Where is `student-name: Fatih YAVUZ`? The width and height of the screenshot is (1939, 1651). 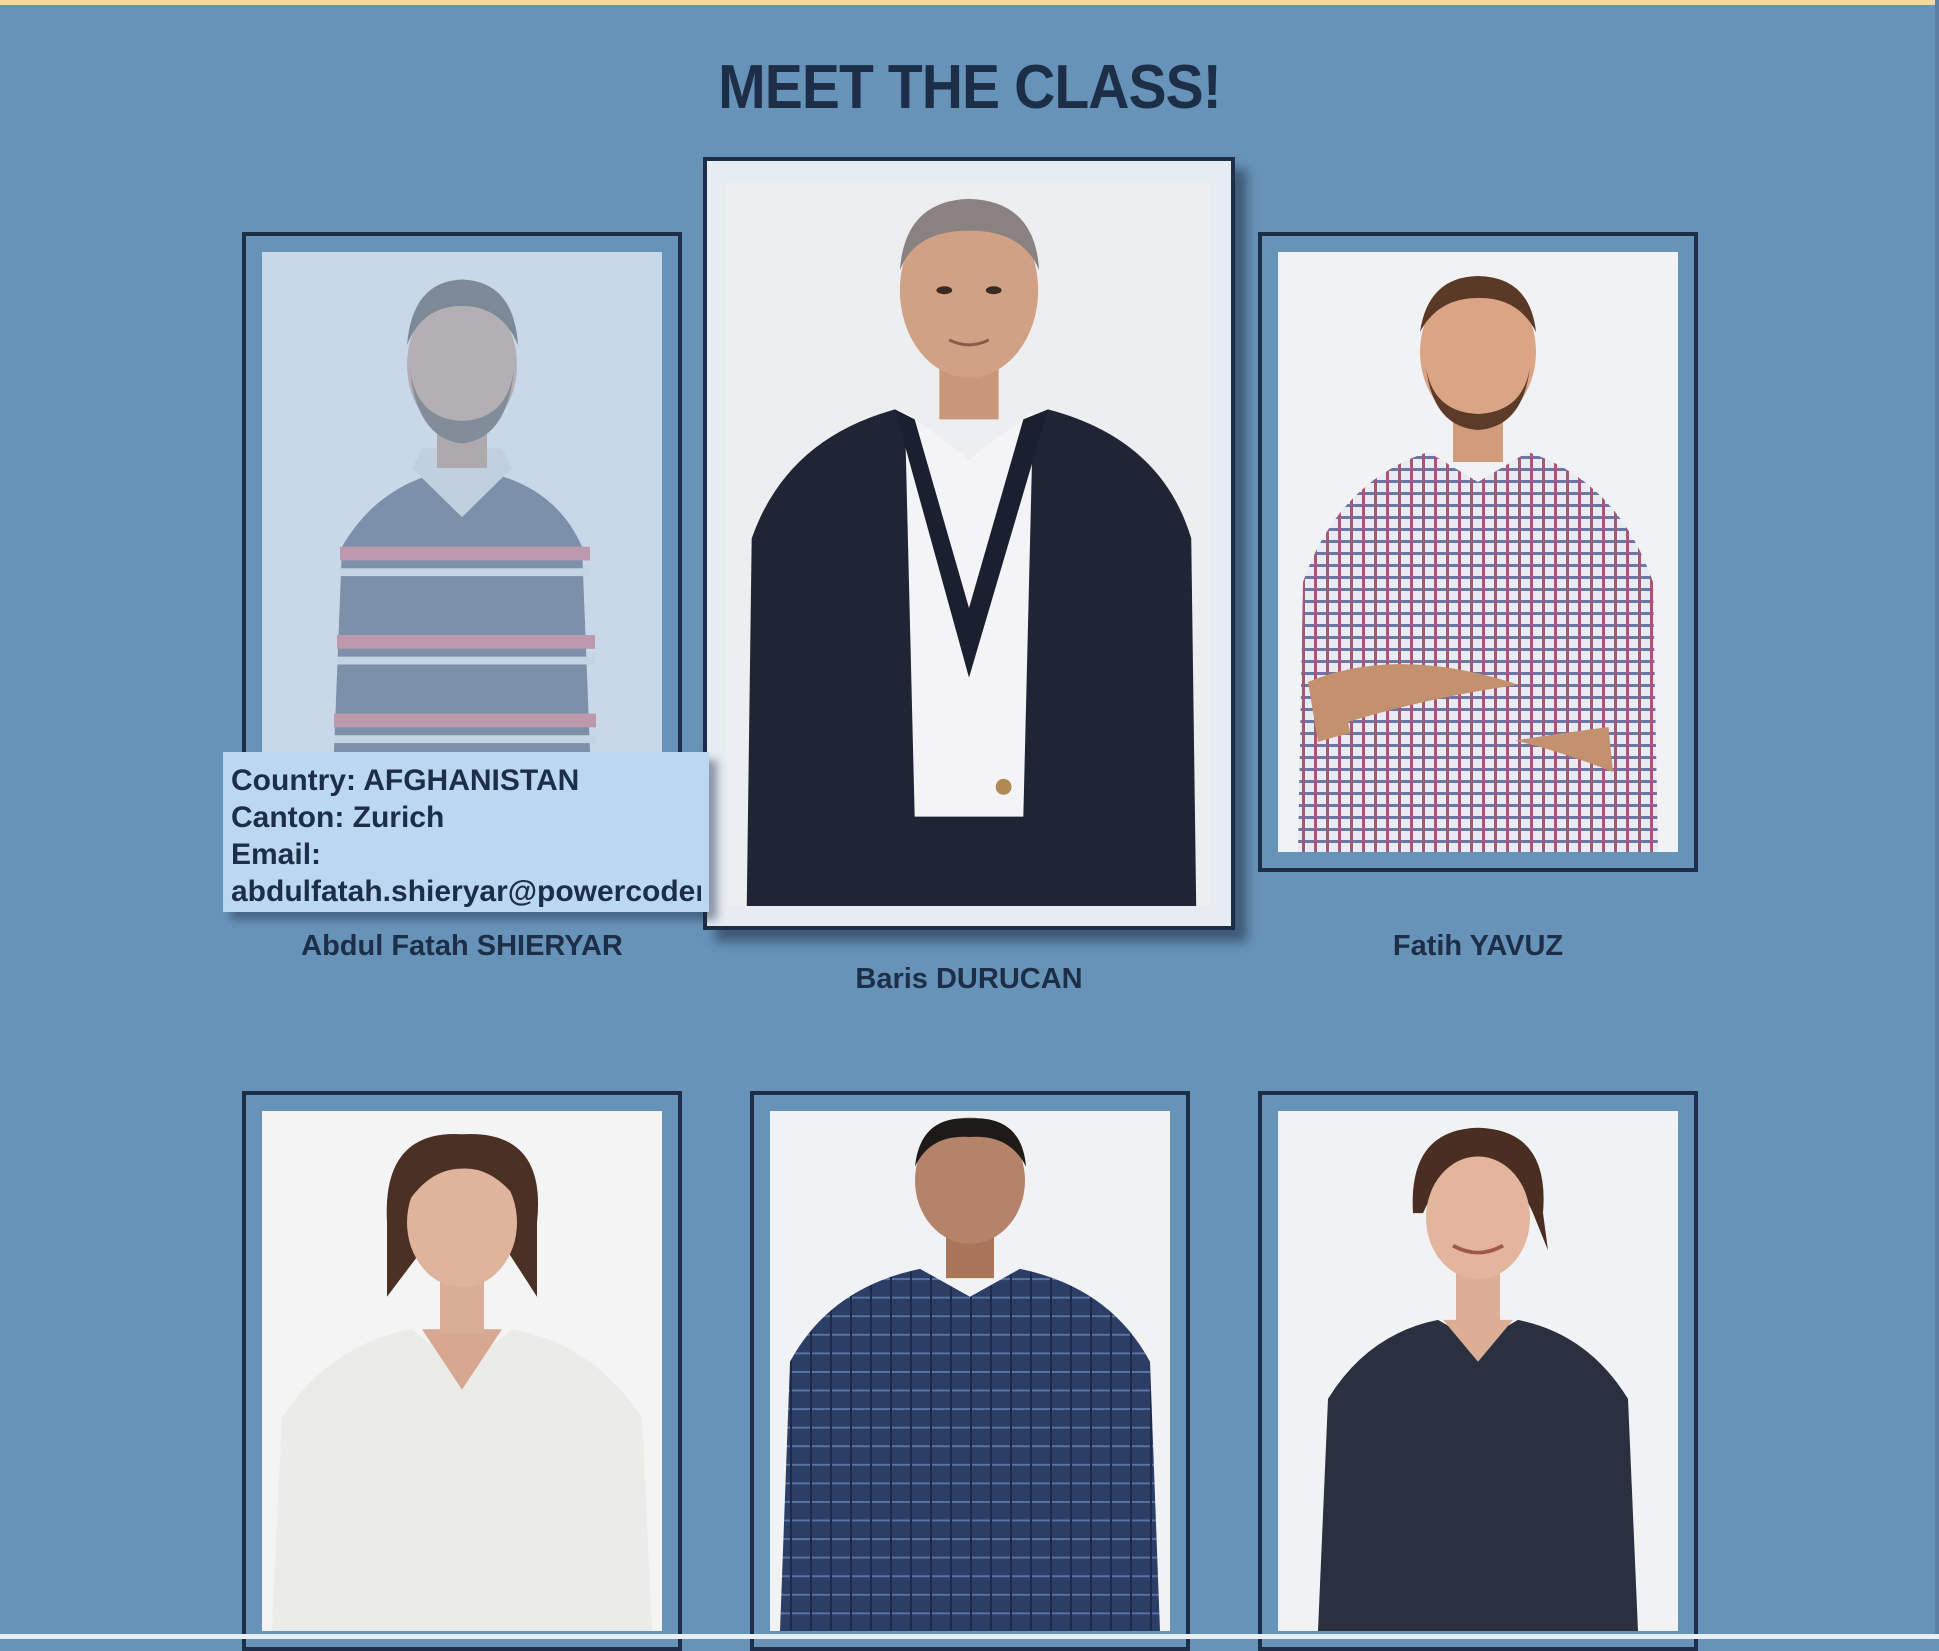
student-name: Fatih YAVUZ is located at coordinates (1478, 946).